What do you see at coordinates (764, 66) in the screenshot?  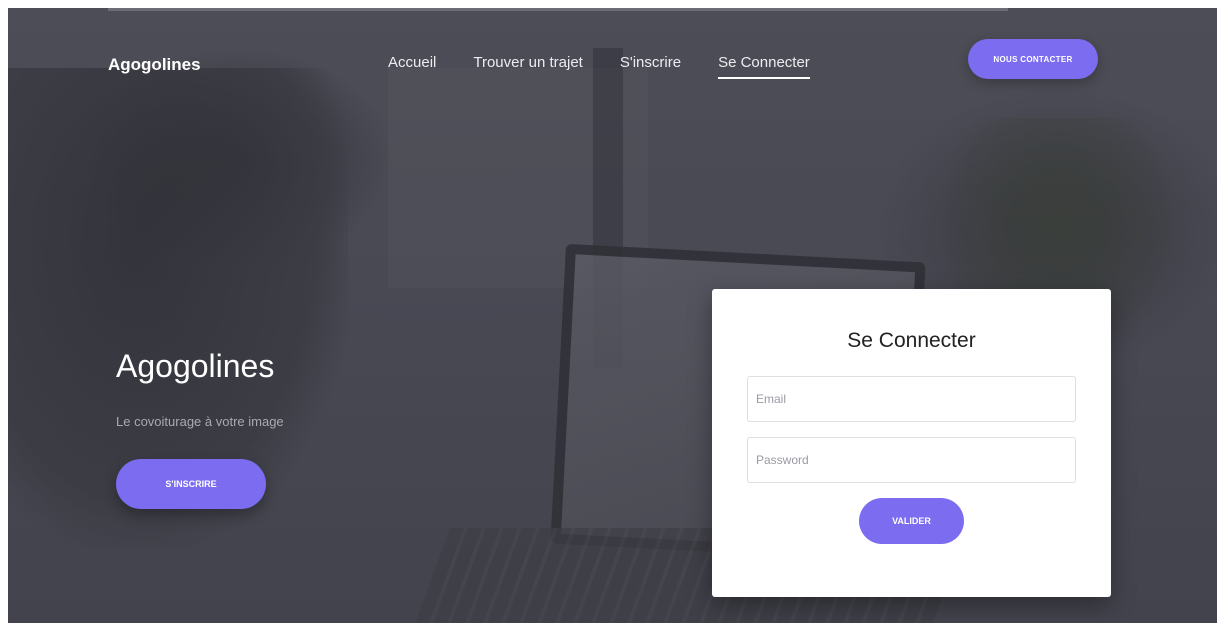 I see `nav-se-connecter: Se Connecter` at bounding box center [764, 66].